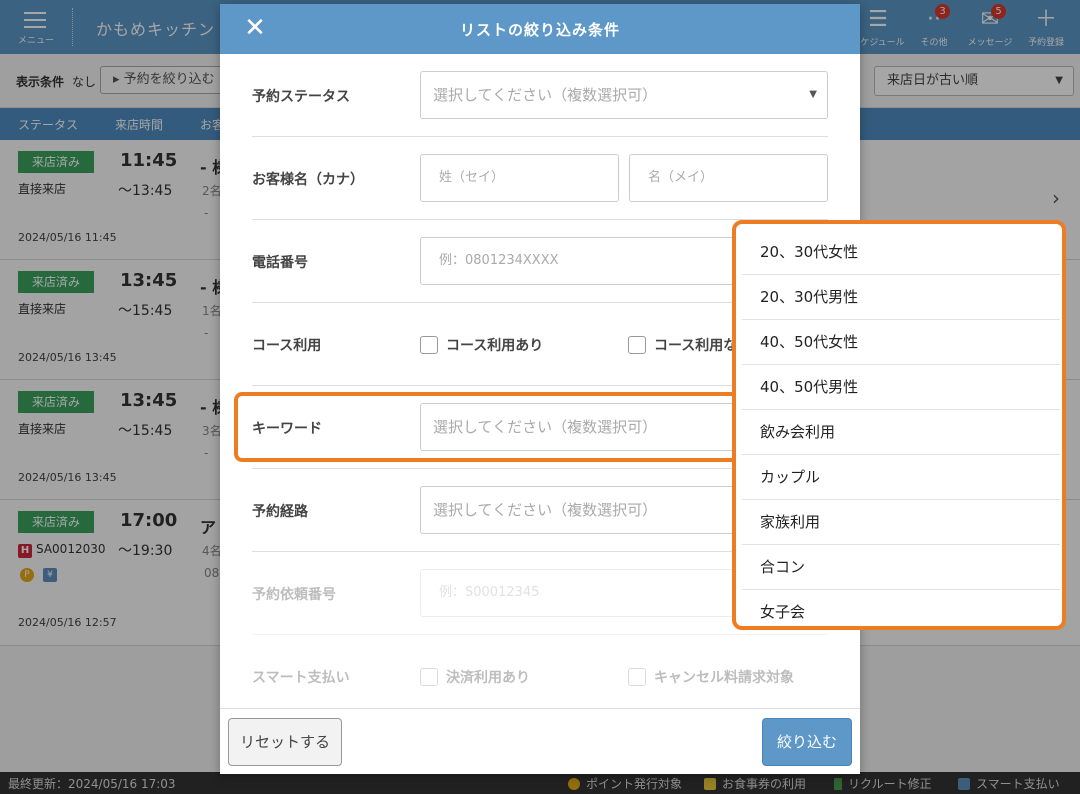 This screenshot has width=1080, height=794. Describe the element at coordinates (813, 94) in the screenshot. I see `caret-down-icon: ▼` at that location.